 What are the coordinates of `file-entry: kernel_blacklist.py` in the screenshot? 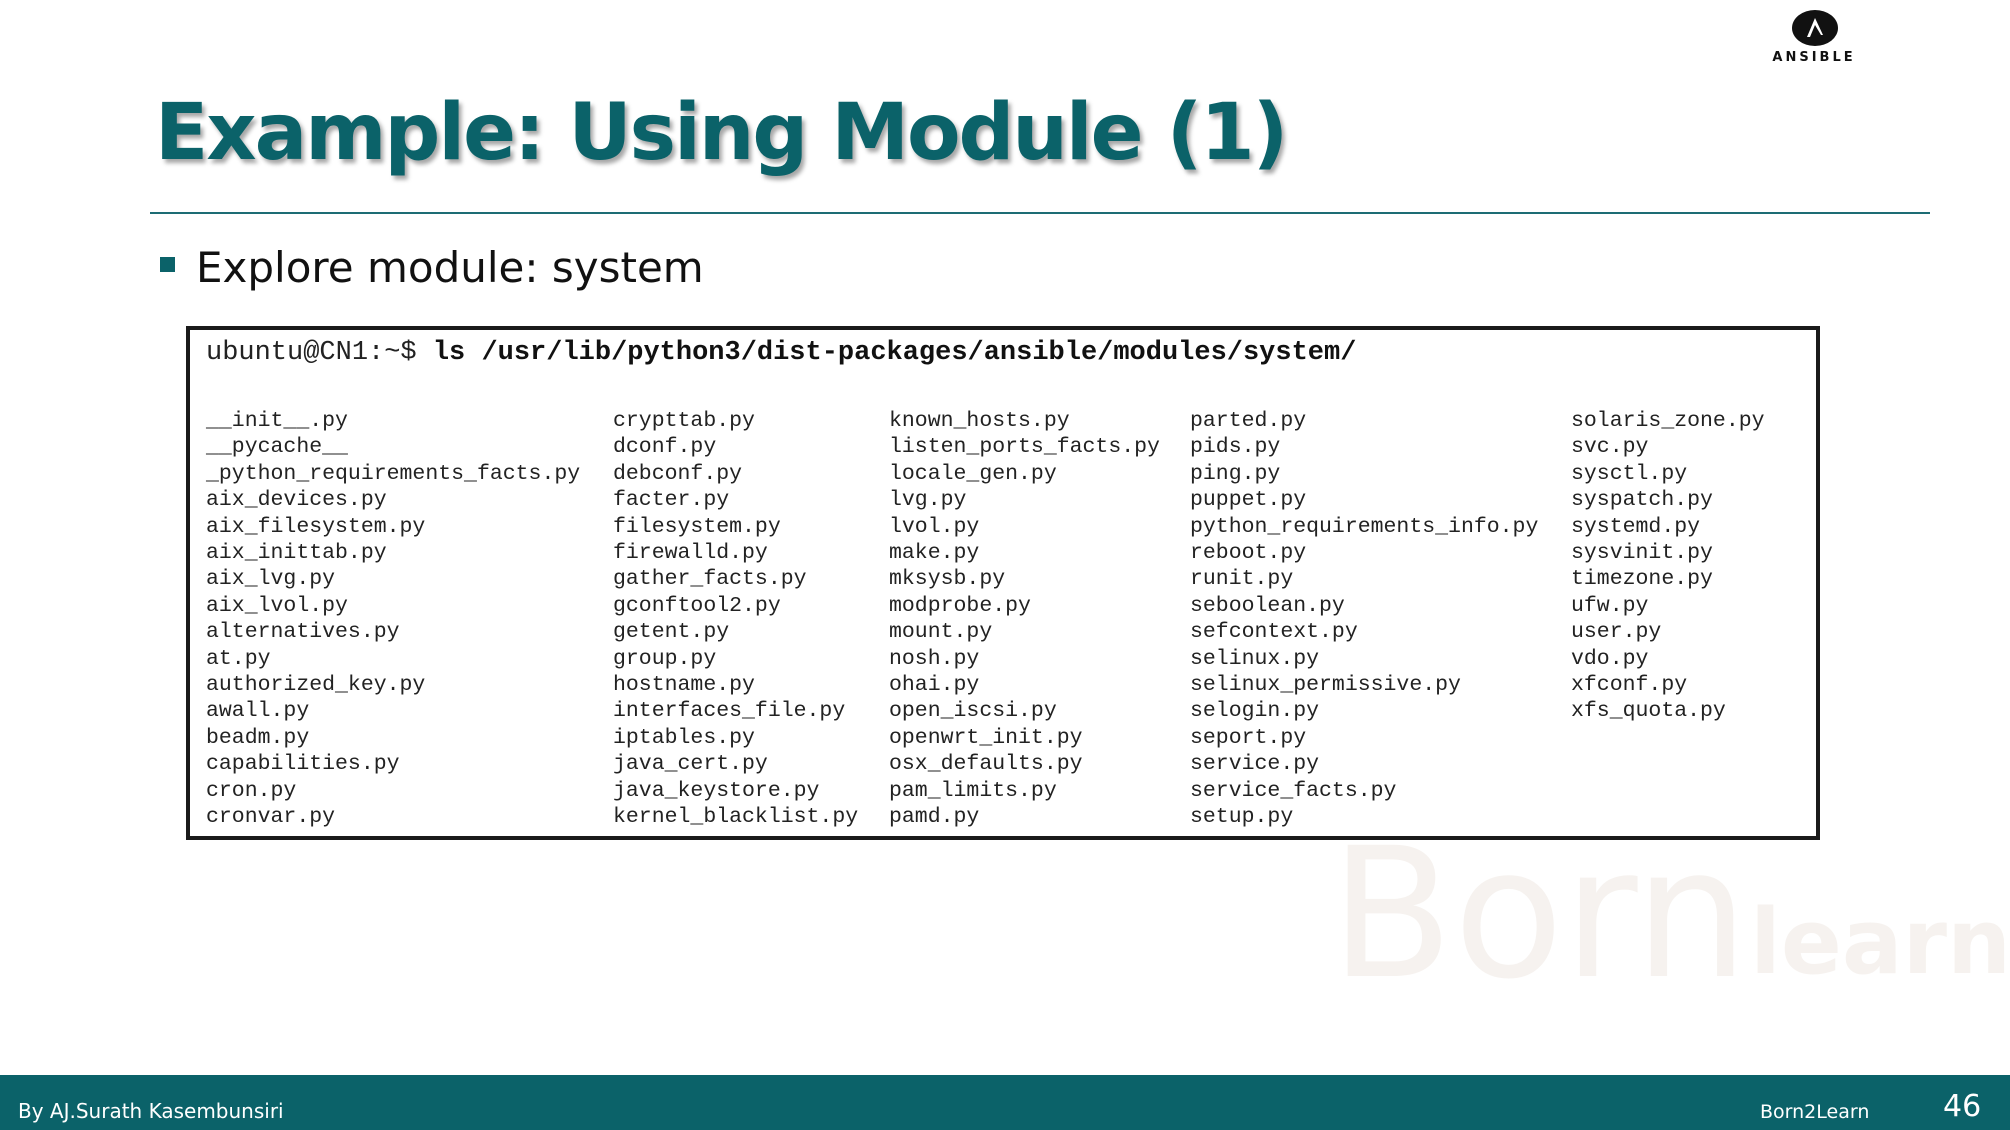 It's located at (736, 817).